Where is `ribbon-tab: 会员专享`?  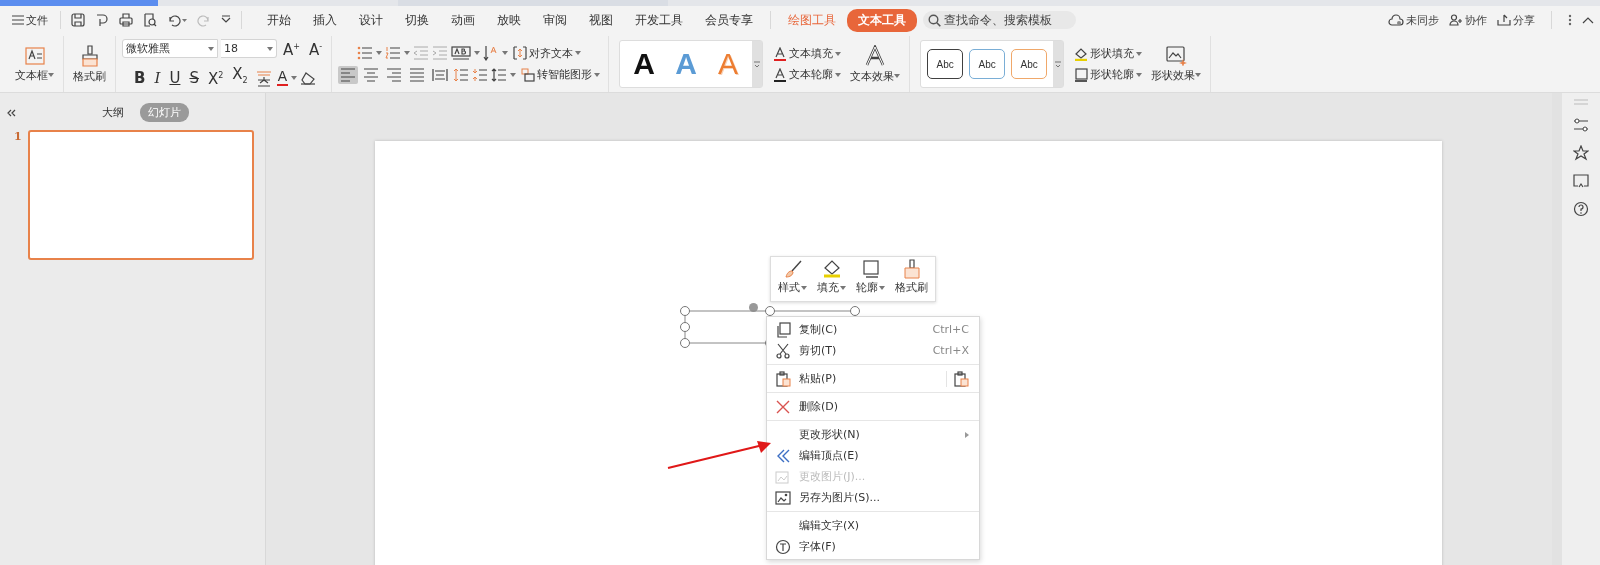
ribbon-tab: 会员专享 is located at coordinates (729, 20).